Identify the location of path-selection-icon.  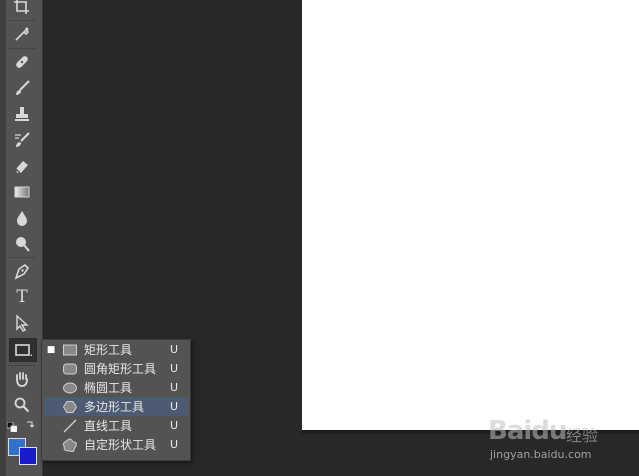
(22, 323).